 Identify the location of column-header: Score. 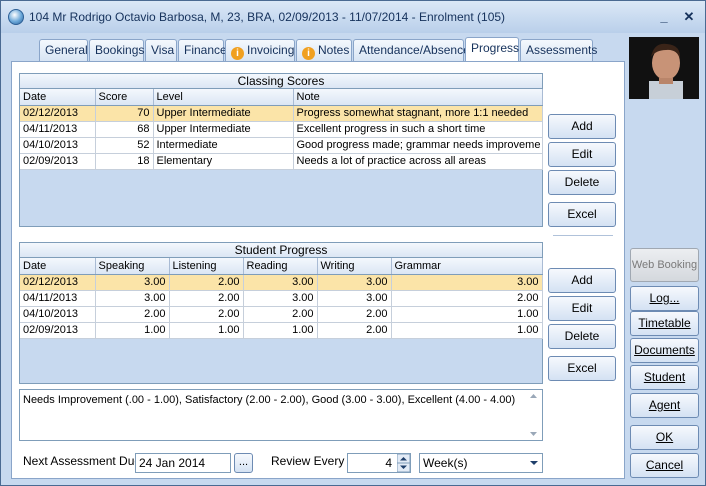
(124, 97).